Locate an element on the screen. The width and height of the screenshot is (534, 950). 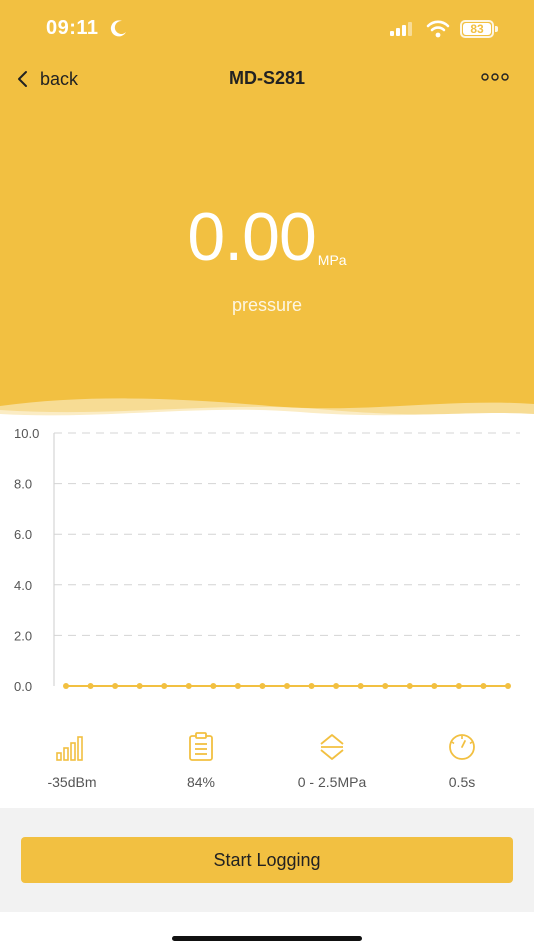
stat-interval: 0.5s is located at coordinates (462, 761).